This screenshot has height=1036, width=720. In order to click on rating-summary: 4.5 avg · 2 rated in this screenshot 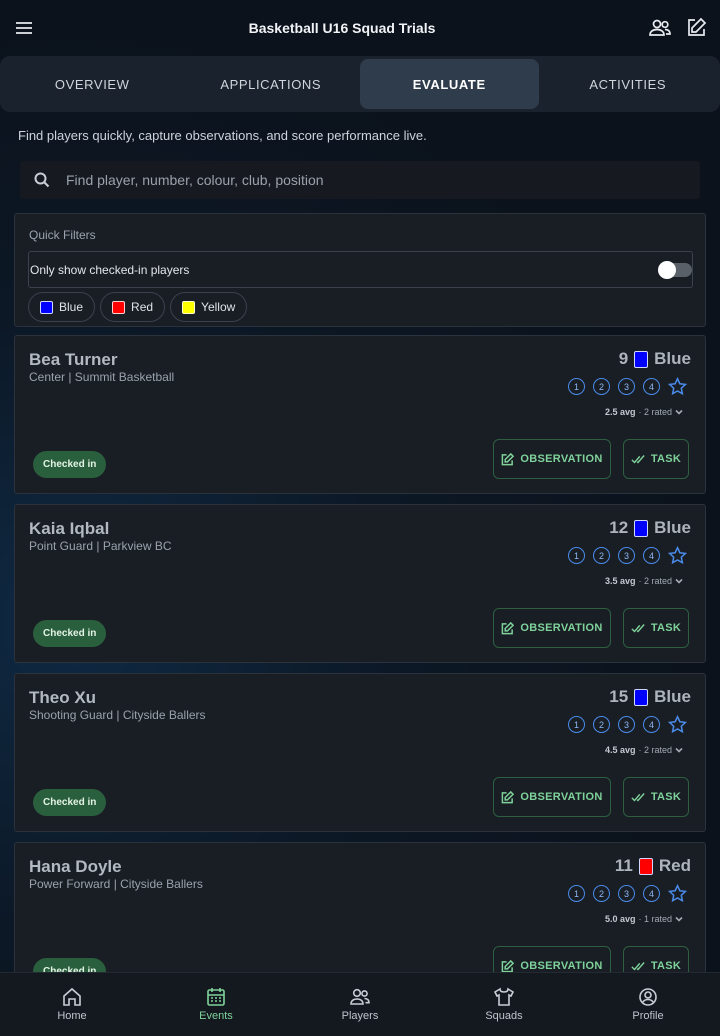, I will do `click(644, 750)`.